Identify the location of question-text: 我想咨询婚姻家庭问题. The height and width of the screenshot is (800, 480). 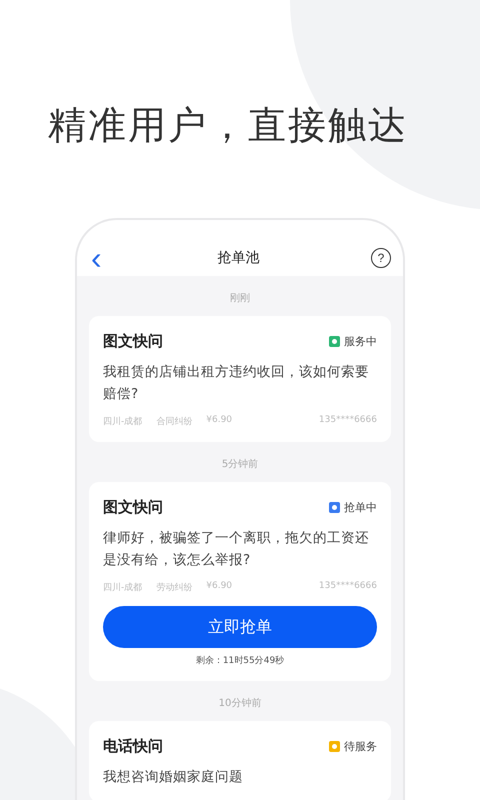
(173, 777).